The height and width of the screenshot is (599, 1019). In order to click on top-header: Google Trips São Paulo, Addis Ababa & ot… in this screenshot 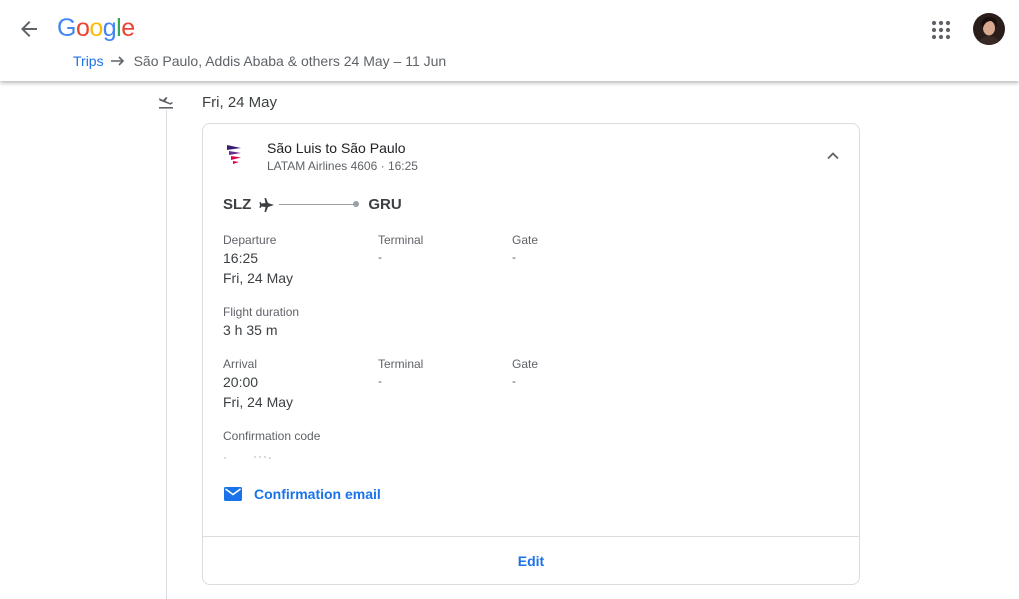, I will do `click(509, 40)`.